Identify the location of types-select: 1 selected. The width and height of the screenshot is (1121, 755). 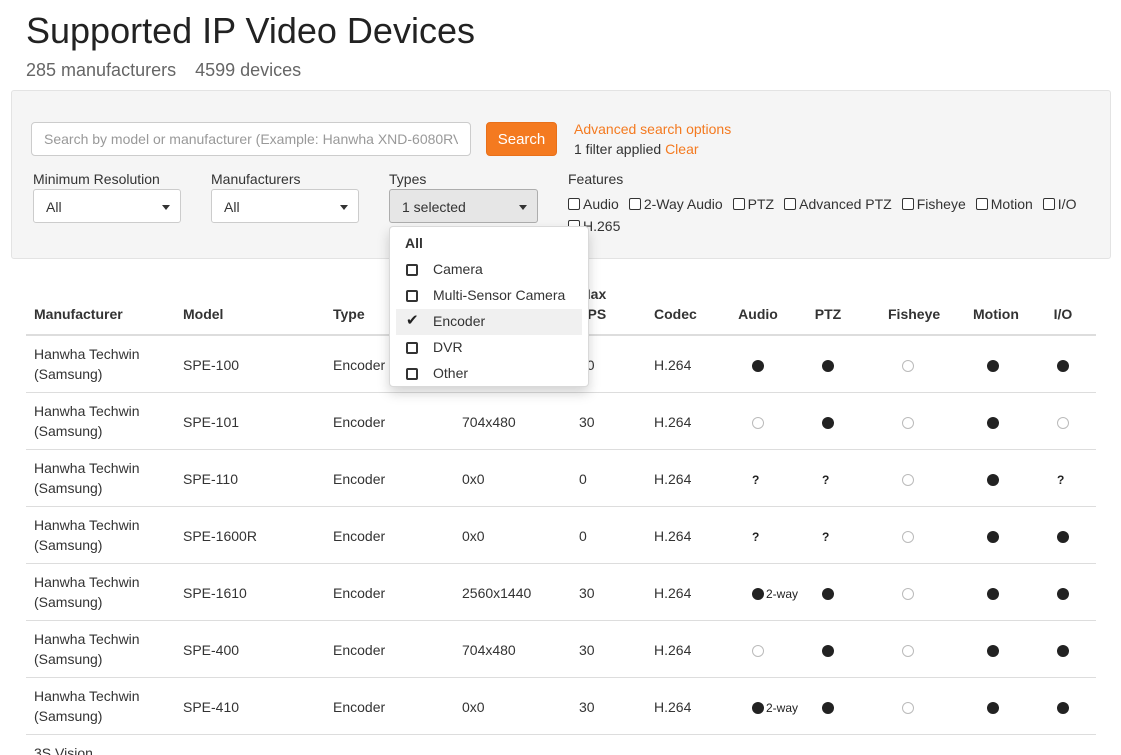
(463, 206).